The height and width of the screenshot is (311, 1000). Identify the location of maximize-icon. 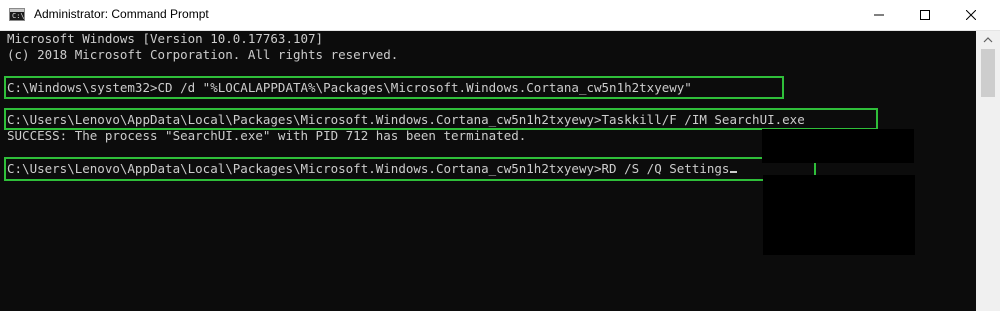
(925, 15).